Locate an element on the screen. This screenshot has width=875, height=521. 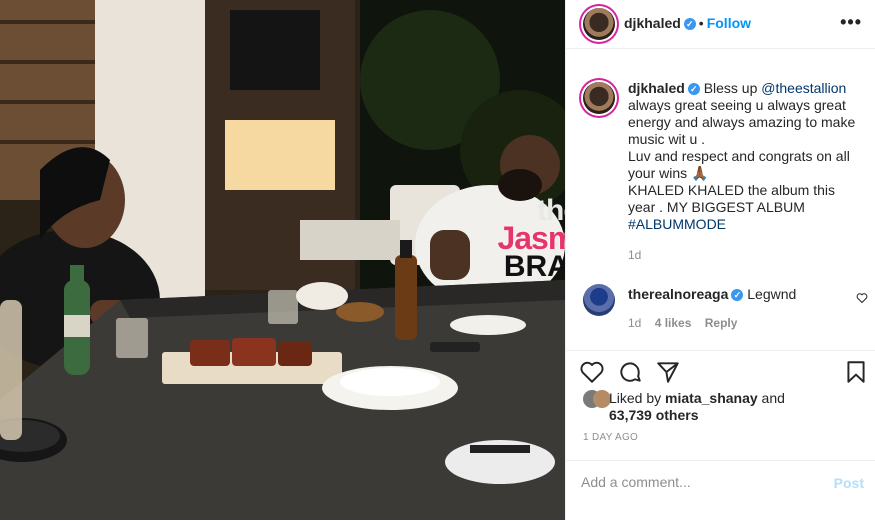
comment-time: 1d is located at coordinates (634, 323).